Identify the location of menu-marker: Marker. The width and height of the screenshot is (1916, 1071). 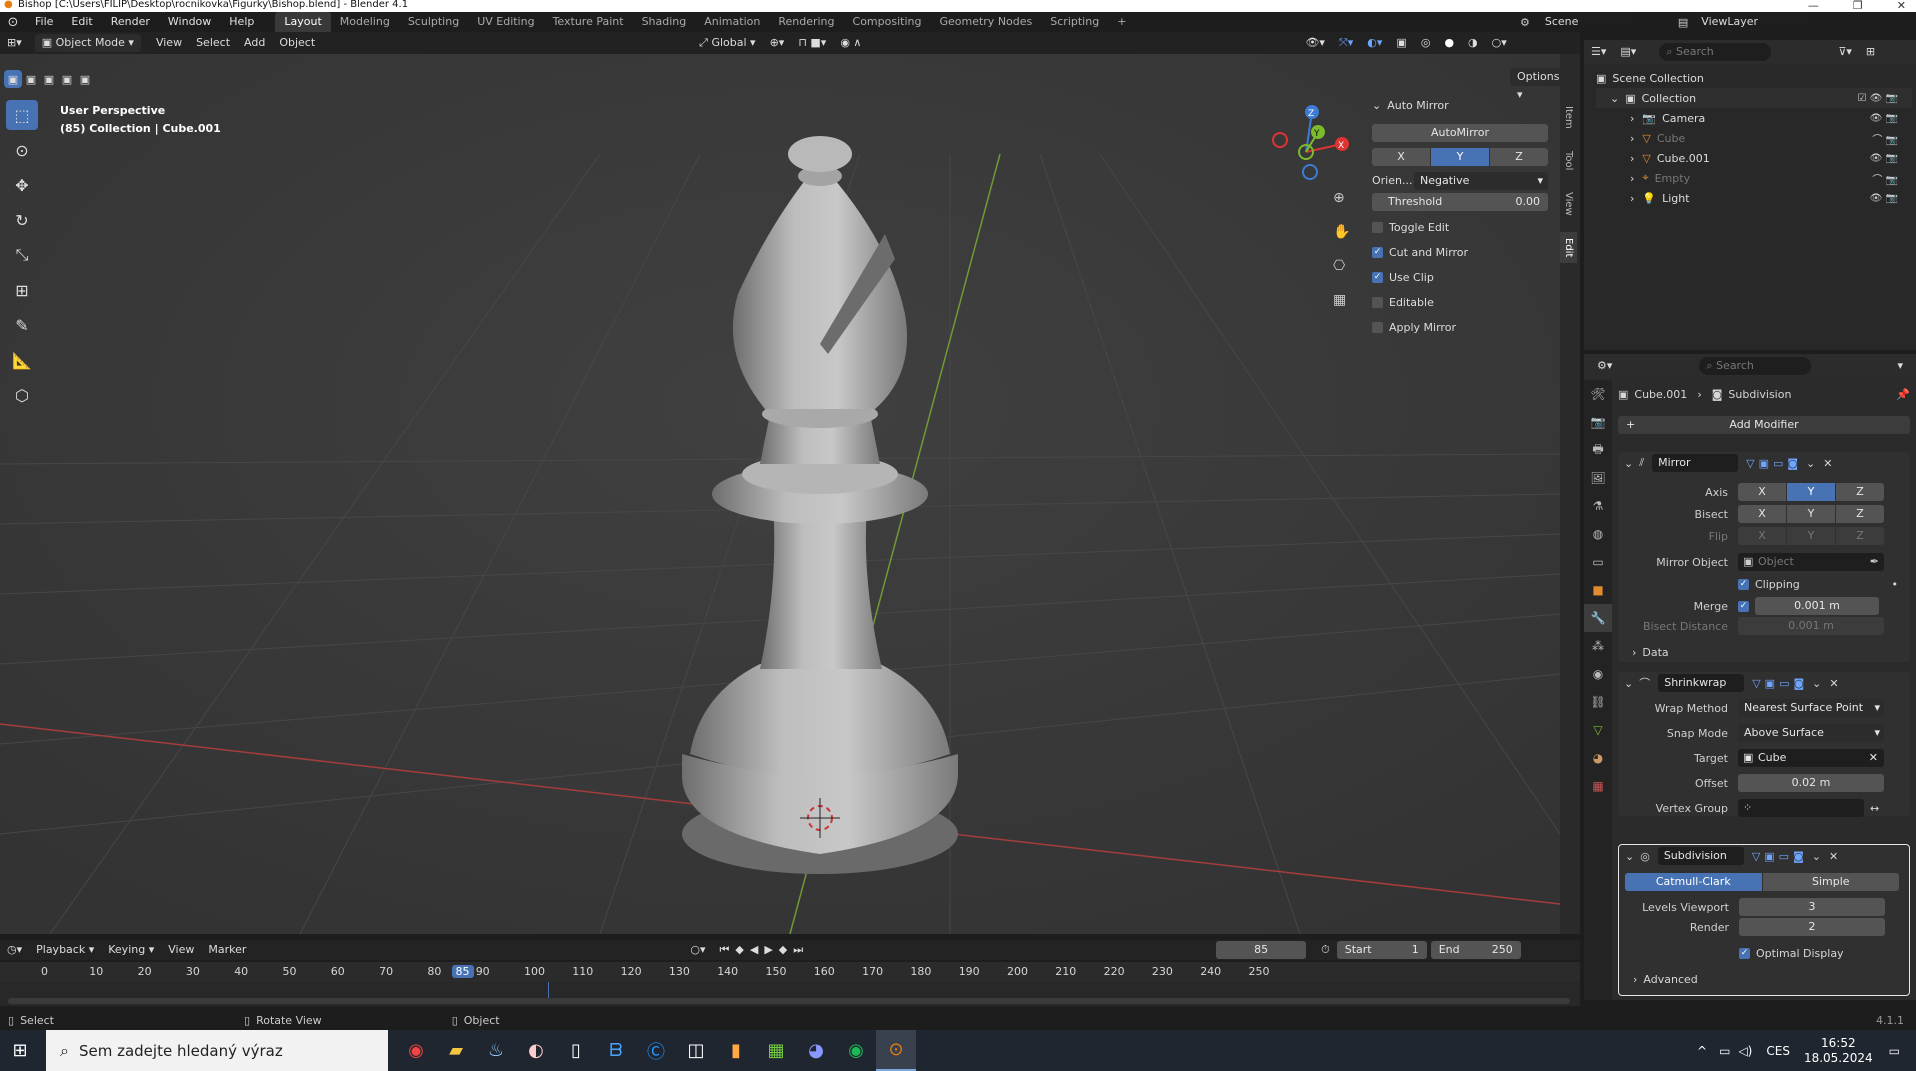
(227, 950).